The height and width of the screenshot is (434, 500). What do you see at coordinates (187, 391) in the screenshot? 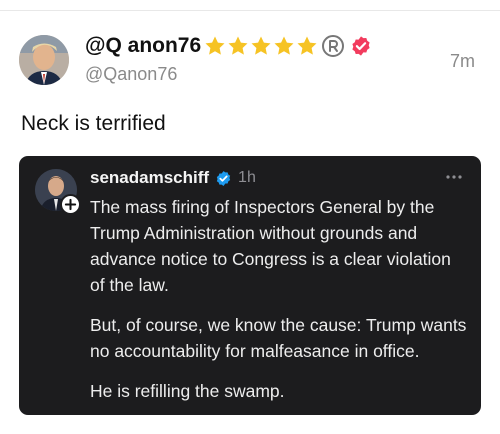
I see `quoted-paragraph: He is refilling the swamp.` at bounding box center [187, 391].